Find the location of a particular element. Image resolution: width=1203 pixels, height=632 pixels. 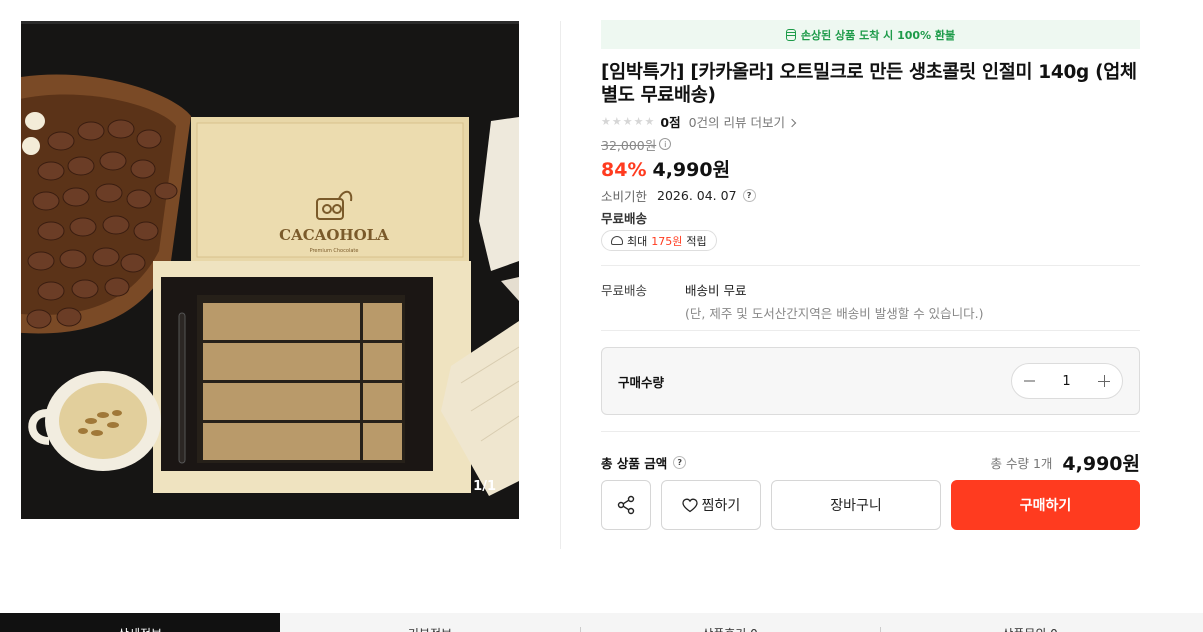

image-counter: 1/1 is located at coordinates (484, 486).